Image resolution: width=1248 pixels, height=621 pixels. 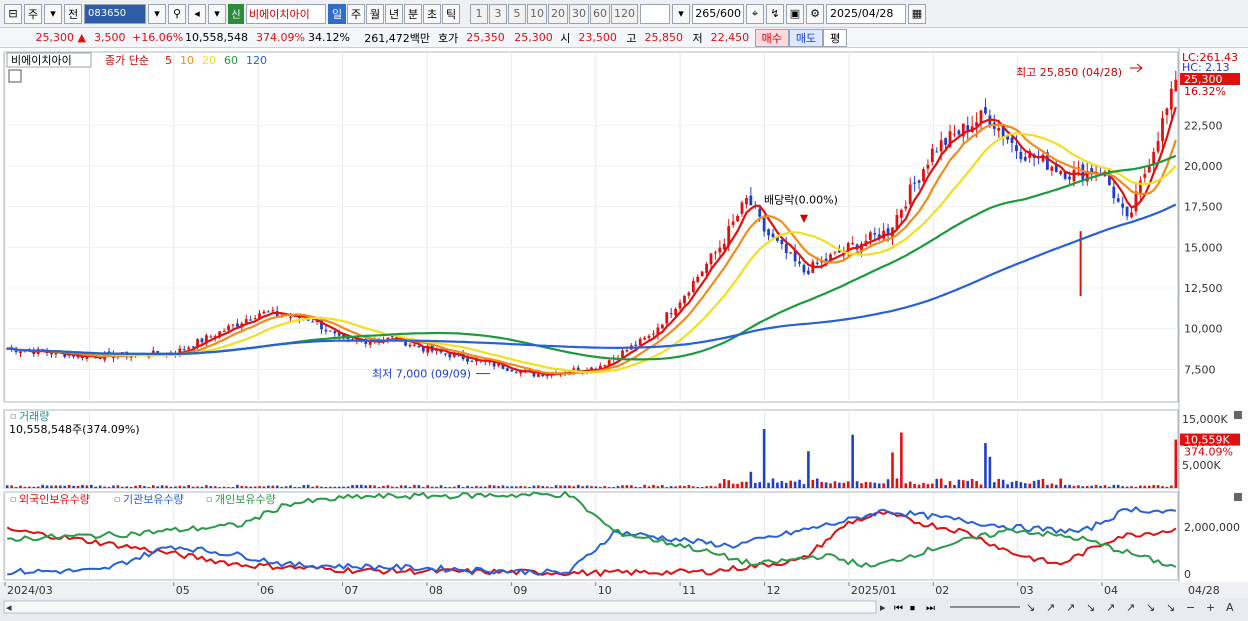 What do you see at coordinates (517, 13) in the screenshot?
I see `interval-tab-5: 5` at bounding box center [517, 13].